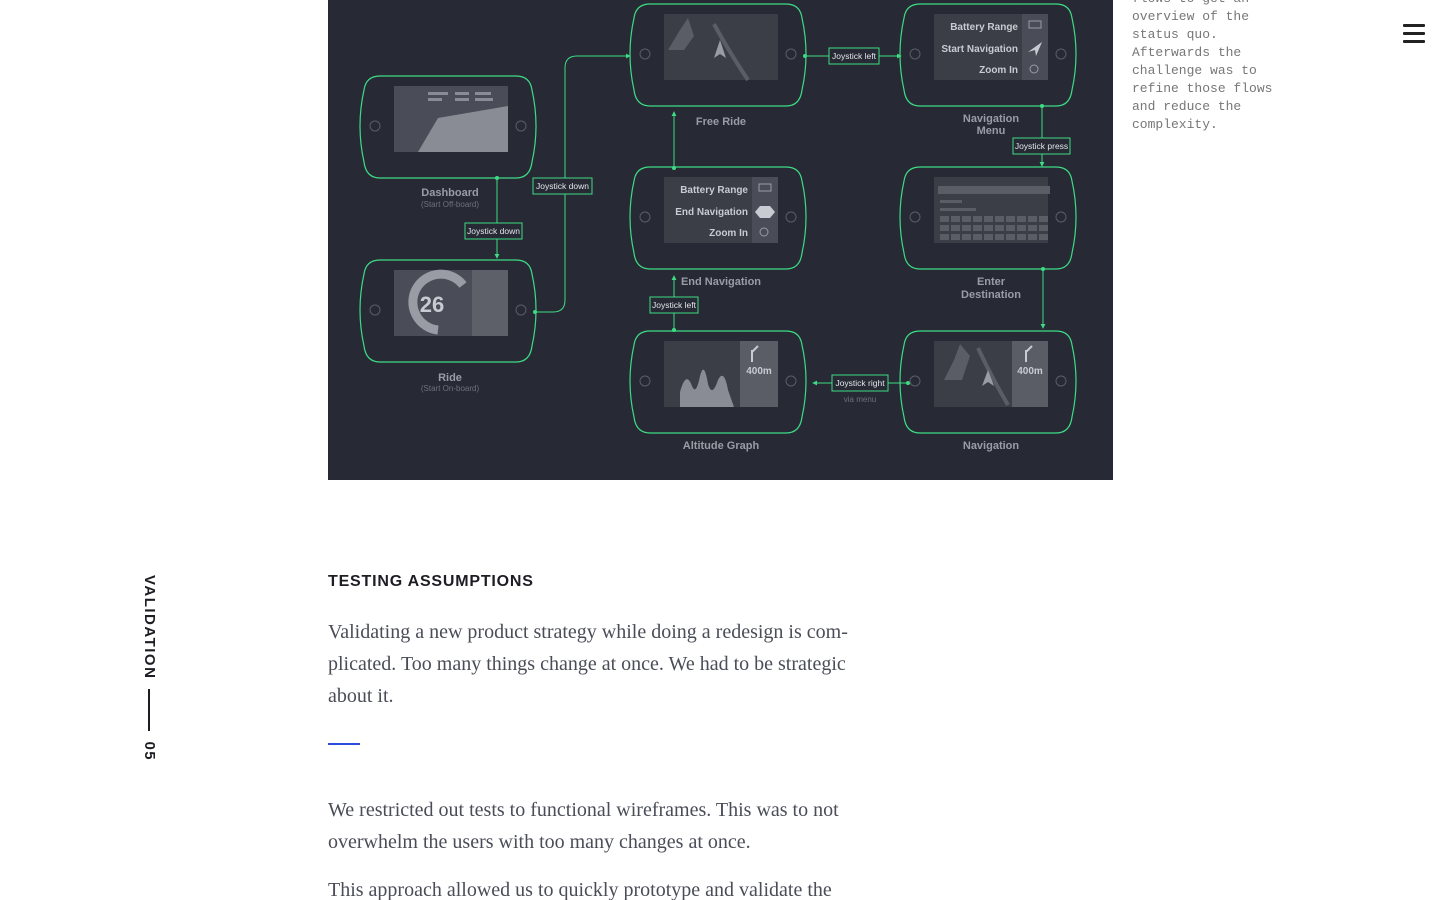  What do you see at coordinates (344, 744) in the screenshot?
I see `accent-divider` at bounding box center [344, 744].